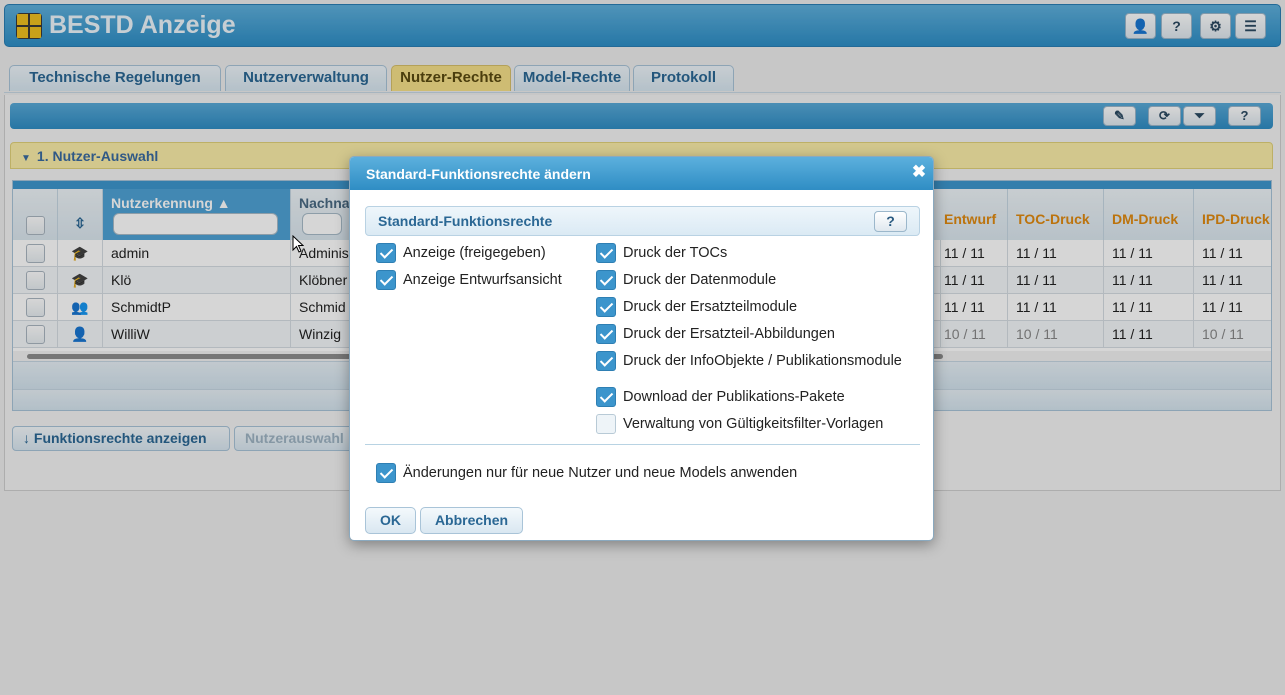  What do you see at coordinates (461, 253) in the screenshot?
I see `checkbox-anzeige-freigegeben: Anzeige (freigegeben)` at bounding box center [461, 253].